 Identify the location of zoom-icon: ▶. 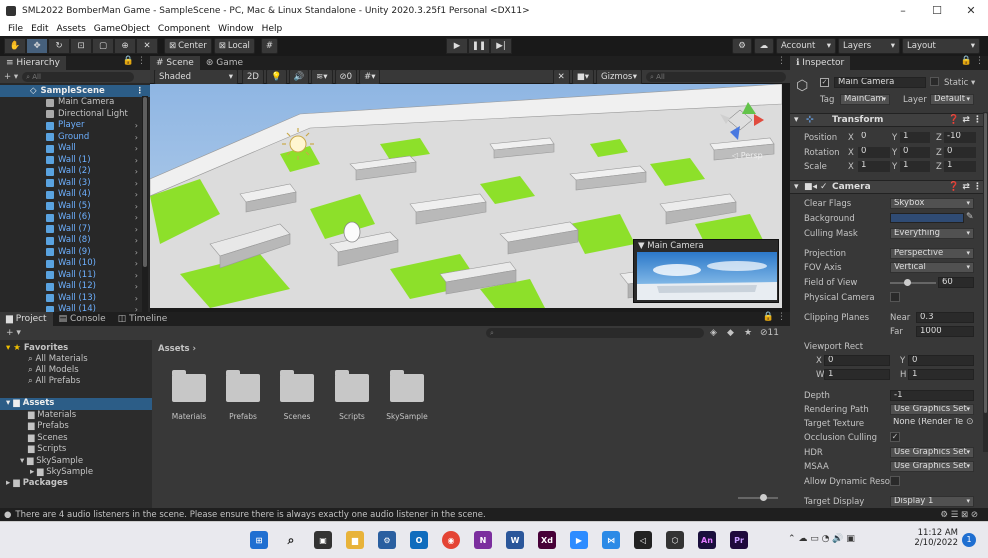
(579, 540).